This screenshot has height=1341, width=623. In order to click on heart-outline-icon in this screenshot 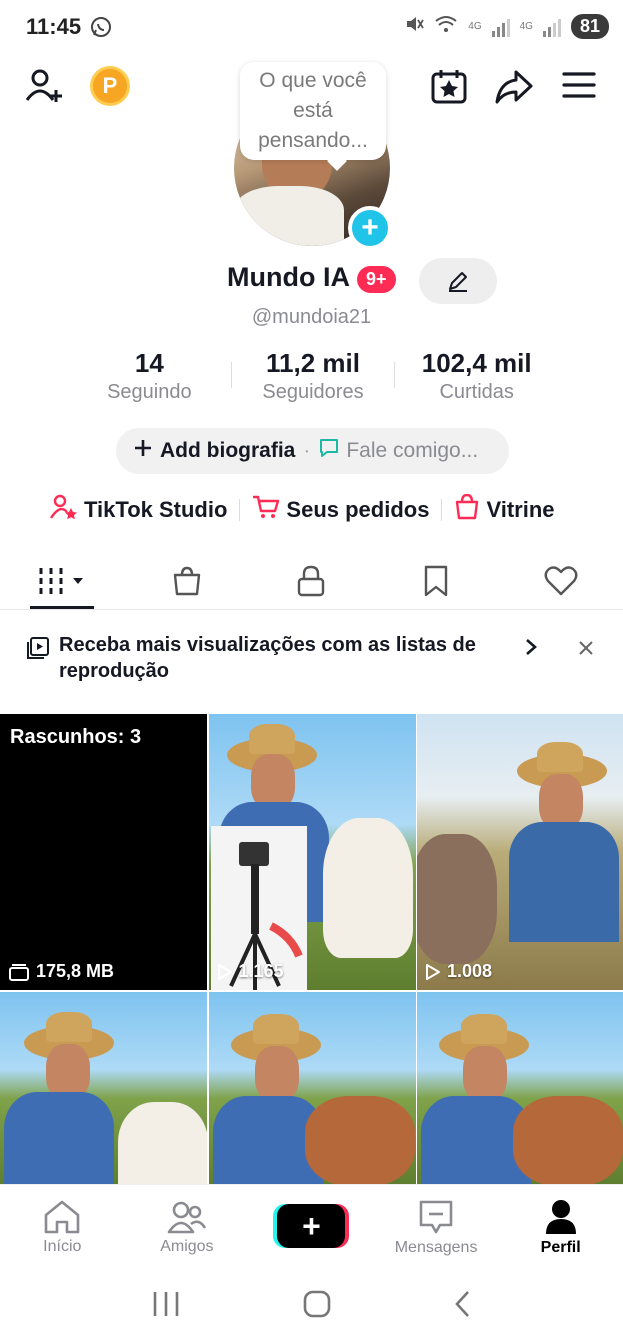, I will do `click(561, 580)`.